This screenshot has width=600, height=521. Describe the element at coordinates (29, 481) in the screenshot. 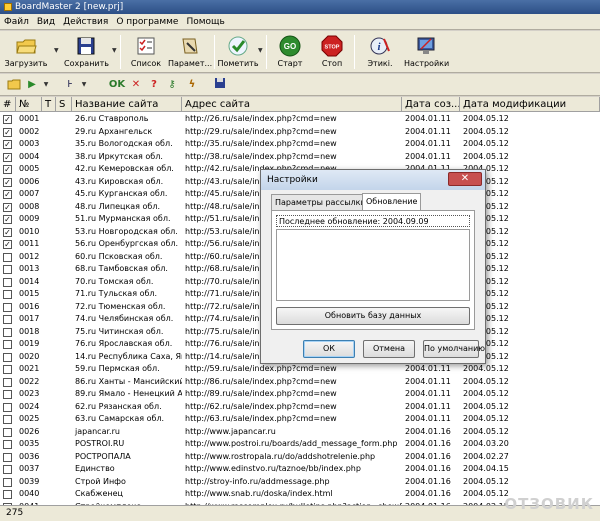

I see `cell-number: 0039` at that location.